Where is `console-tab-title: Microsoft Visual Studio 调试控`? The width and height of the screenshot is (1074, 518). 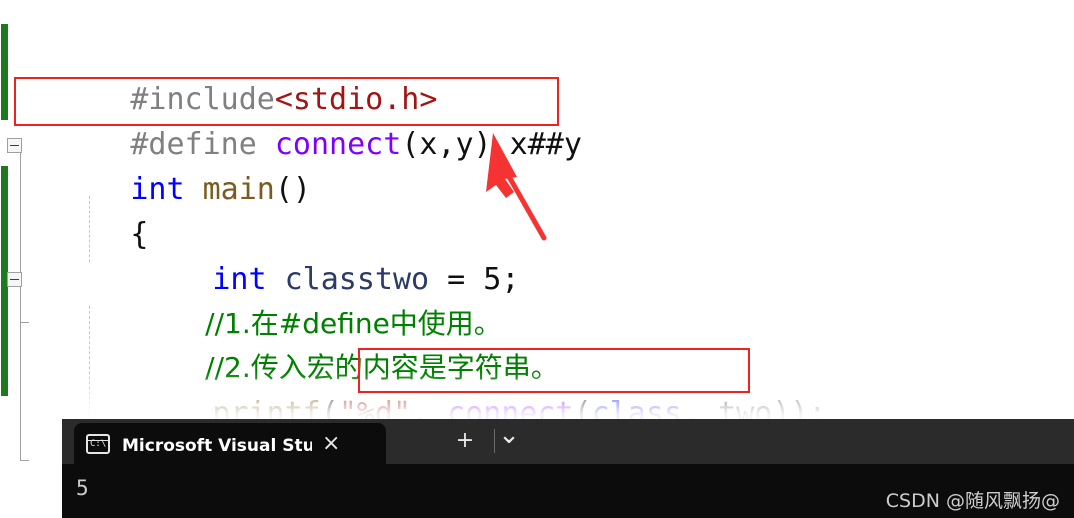 console-tab-title: Microsoft Visual Studio 调试控 is located at coordinates (217, 446).